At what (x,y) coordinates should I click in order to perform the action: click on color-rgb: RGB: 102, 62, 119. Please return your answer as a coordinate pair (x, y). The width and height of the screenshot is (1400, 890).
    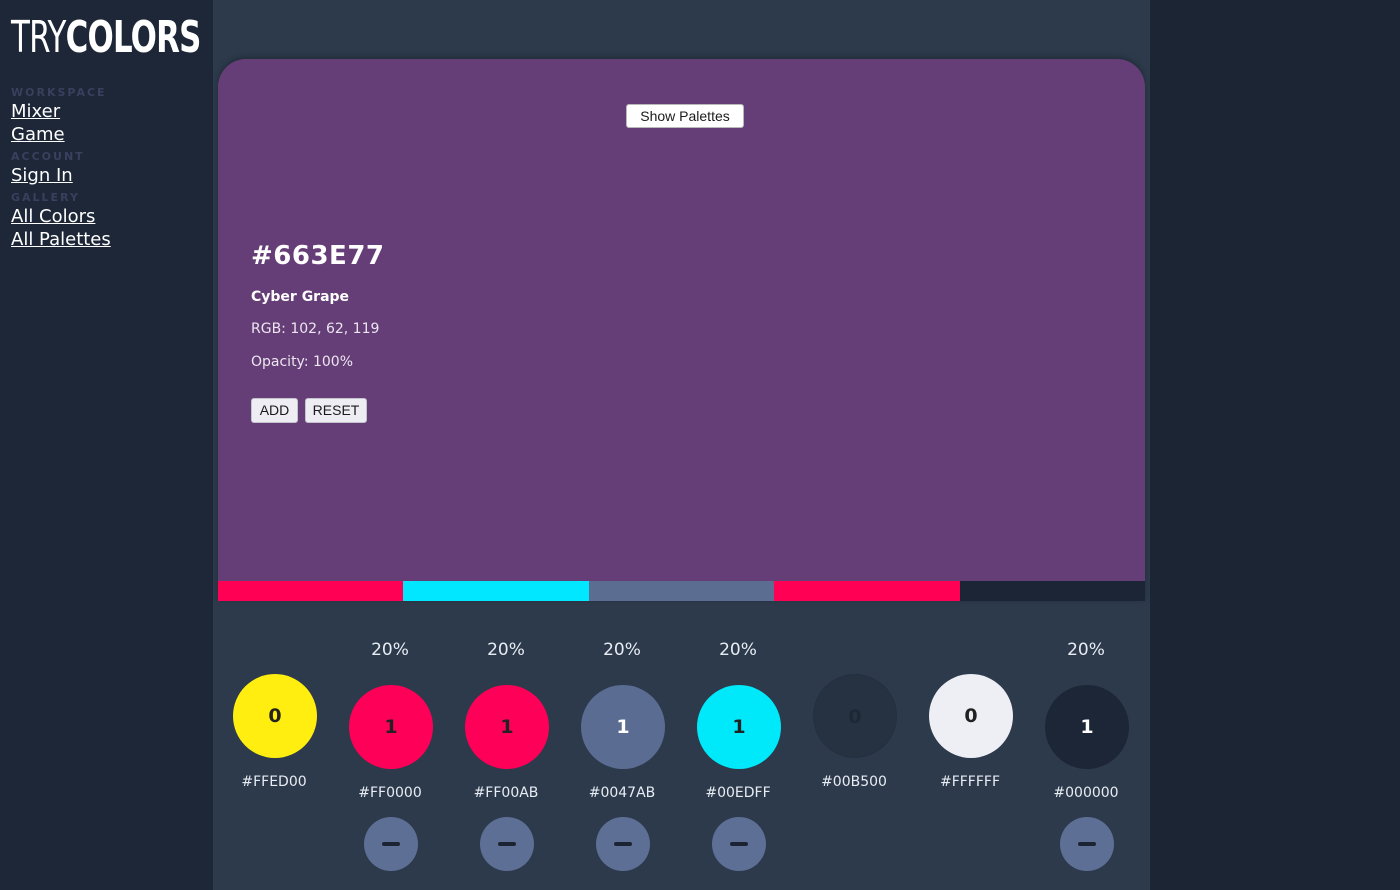
    Looking at the image, I should click on (315, 329).